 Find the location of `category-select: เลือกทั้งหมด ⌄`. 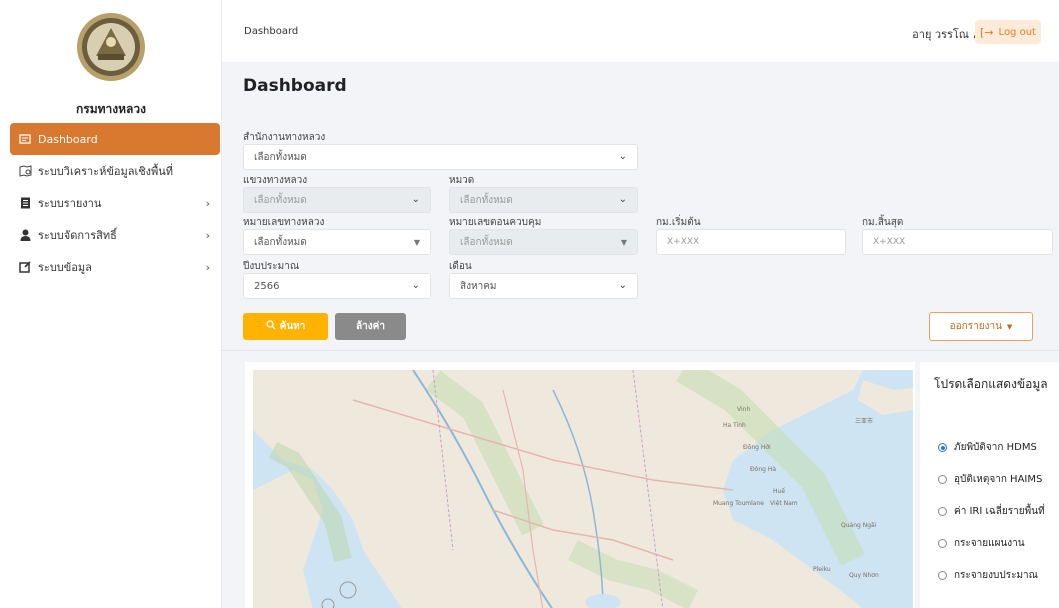

category-select: เลือกทั้งหมด ⌄ is located at coordinates (543, 200).